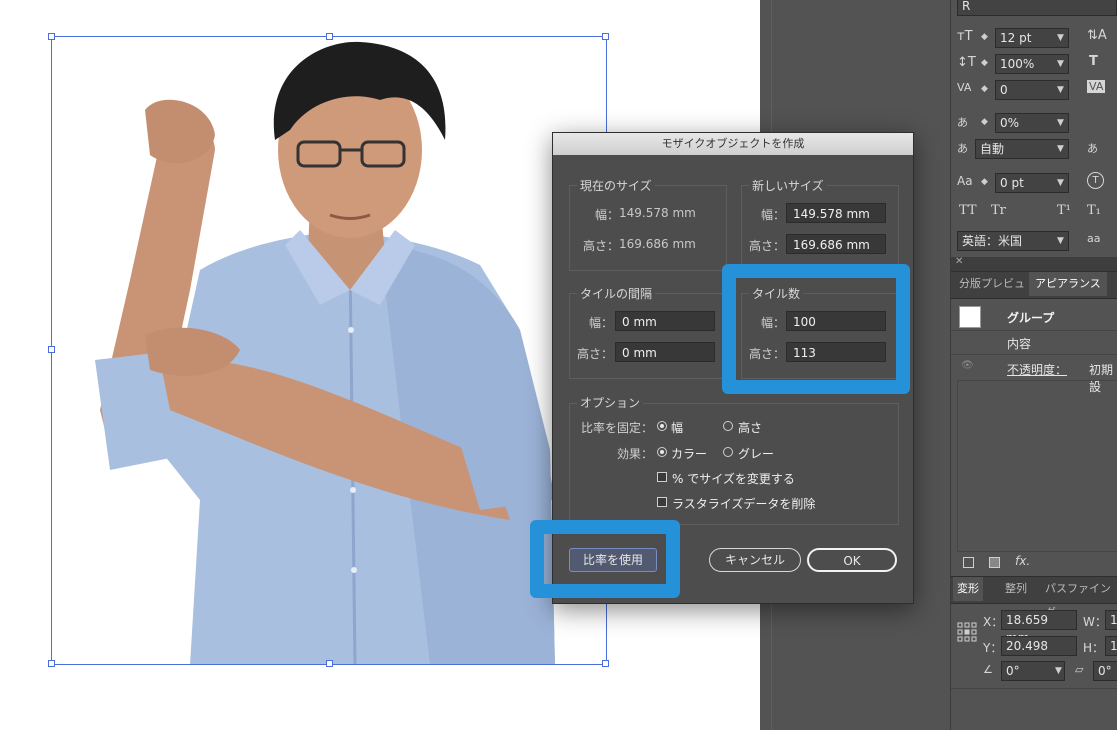  I want to click on group-thumbnail, so click(970, 317).